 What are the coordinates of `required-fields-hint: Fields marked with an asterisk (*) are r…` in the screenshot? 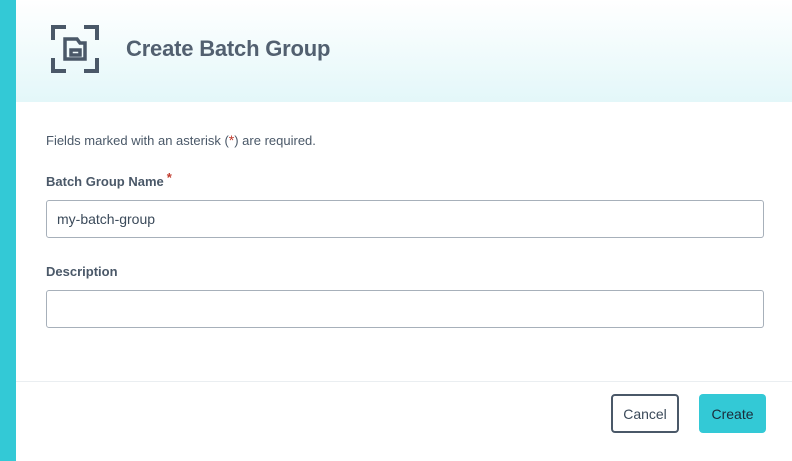 It's located at (181, 140).